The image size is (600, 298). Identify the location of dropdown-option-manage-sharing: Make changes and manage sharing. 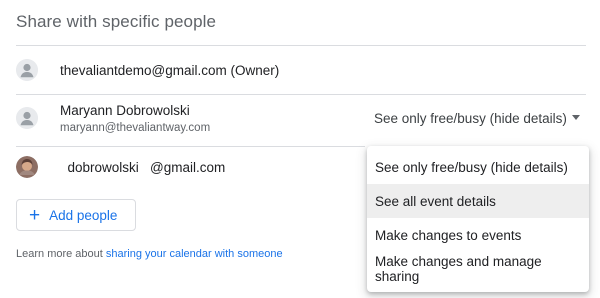
(478, 269).